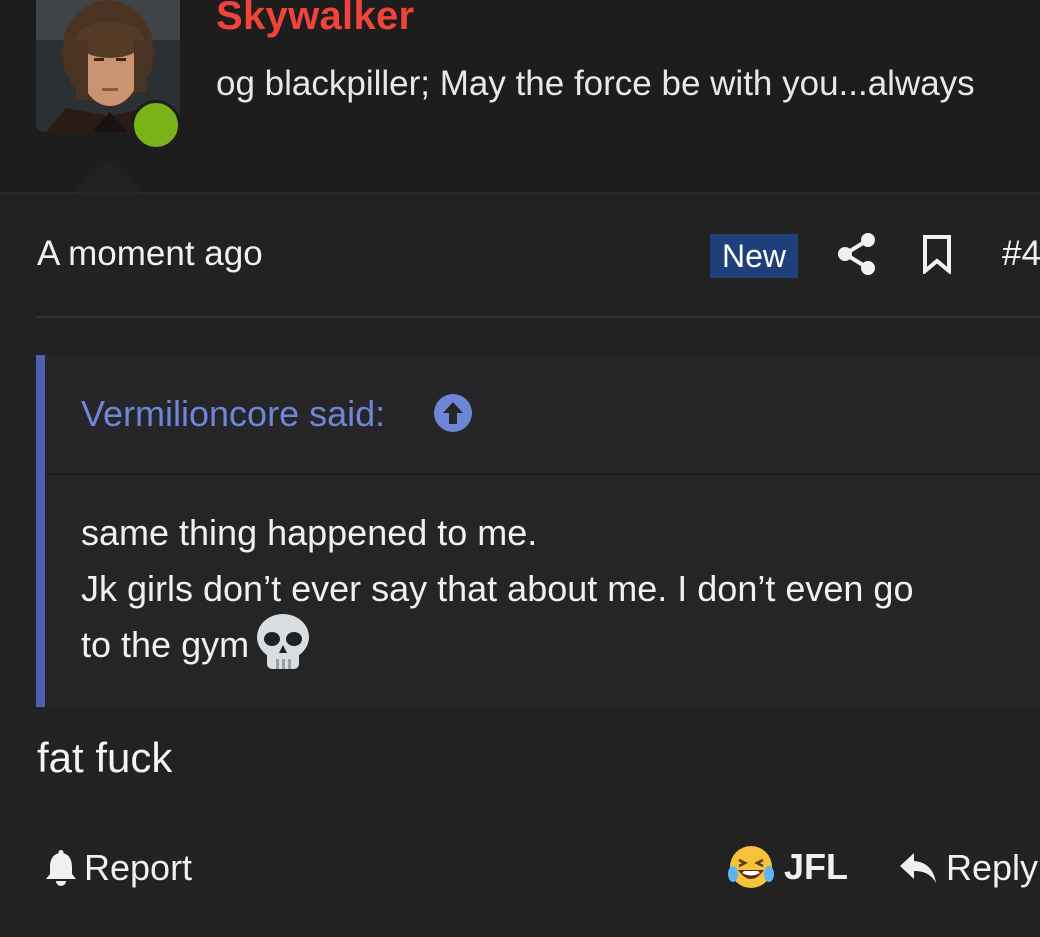 The height and width of the screenshot is (937, 1040). What do you see at coordinates (542, 415) in the screenshot?
I see `quote-header: Vermilioncore said:` at bounding box center [542, 415].